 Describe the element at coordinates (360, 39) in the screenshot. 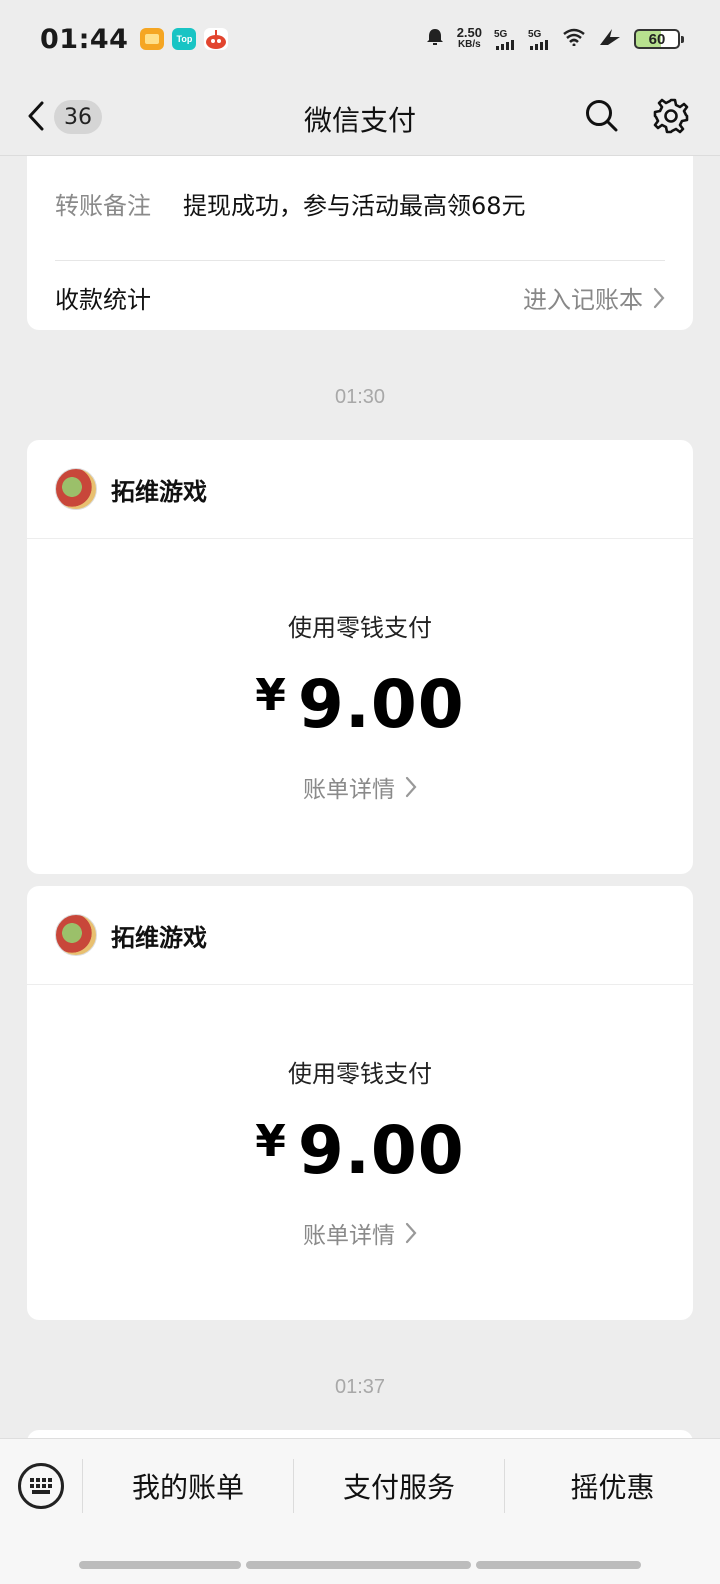

I see `status-bar: 01:44 Top 2.50 KB/s 5G 5G 60` at that location.